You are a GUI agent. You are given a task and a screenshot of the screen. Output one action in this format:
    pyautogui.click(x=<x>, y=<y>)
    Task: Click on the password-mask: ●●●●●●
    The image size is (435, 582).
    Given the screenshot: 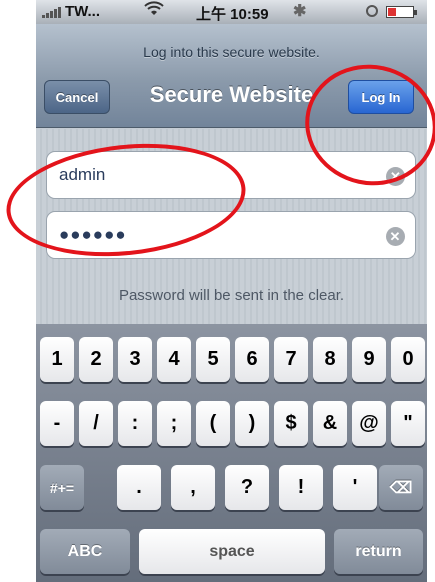 What is the action you would take?
    pyautogui.click(x=93, y=234)
    